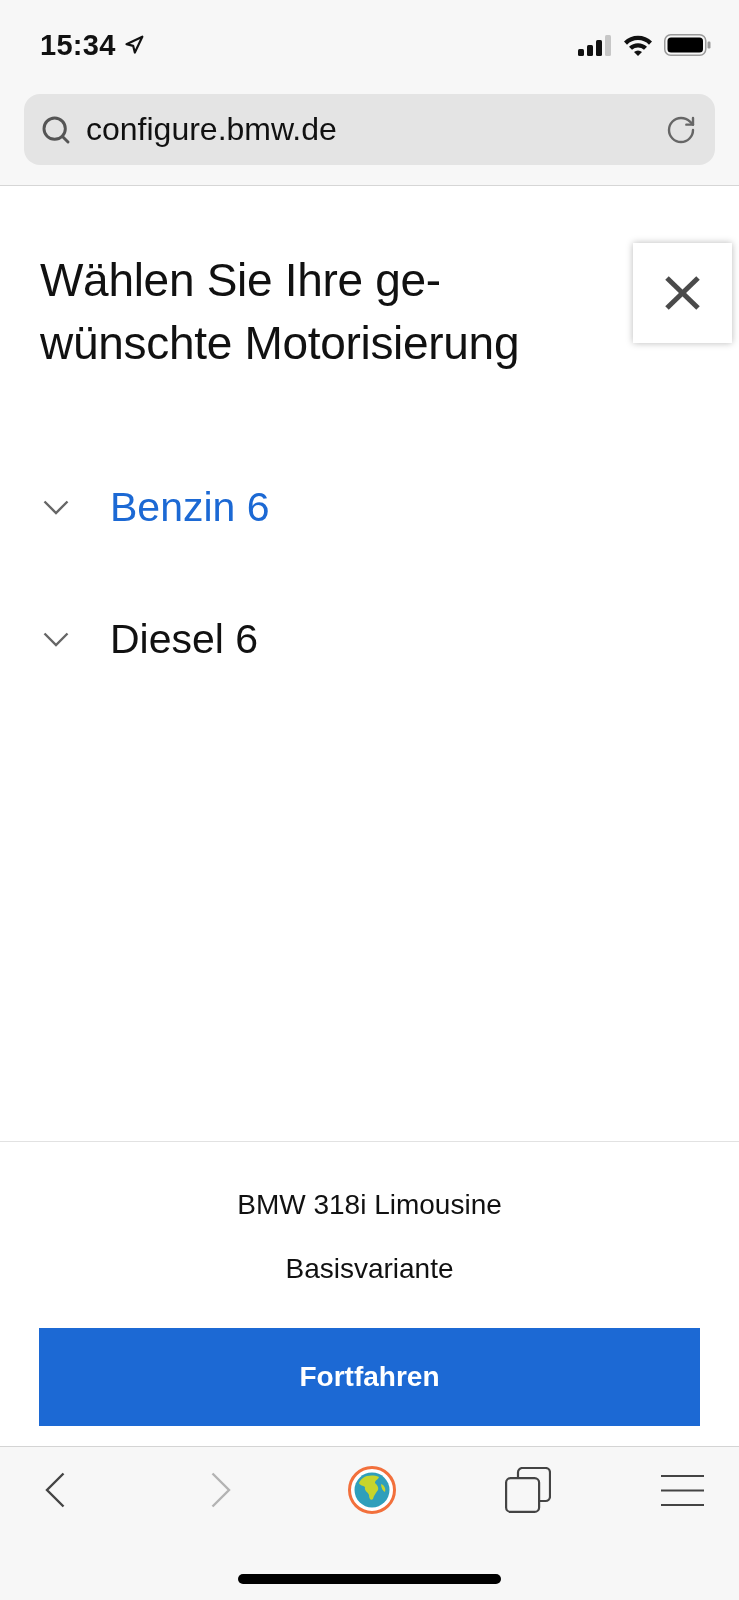 The width and height of the screenshot is (739, 1600). Describe the element at coordinates (280, 312) in the screenshot. I see `dialog-title: Wählen Sie Ihre ge- wünschte Motorisierung` at that location.